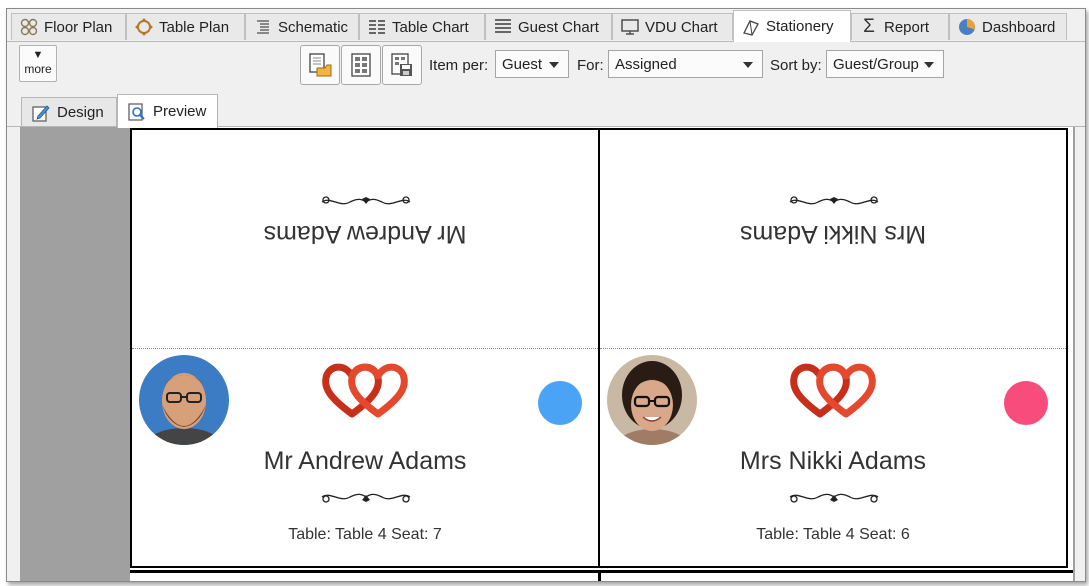 The height and width of the screenshot is (586, 1089). What do you see at coordinates (29, 27) in the screenshot?
I see `floor-plan-icon` at bounding box center [29, 27].